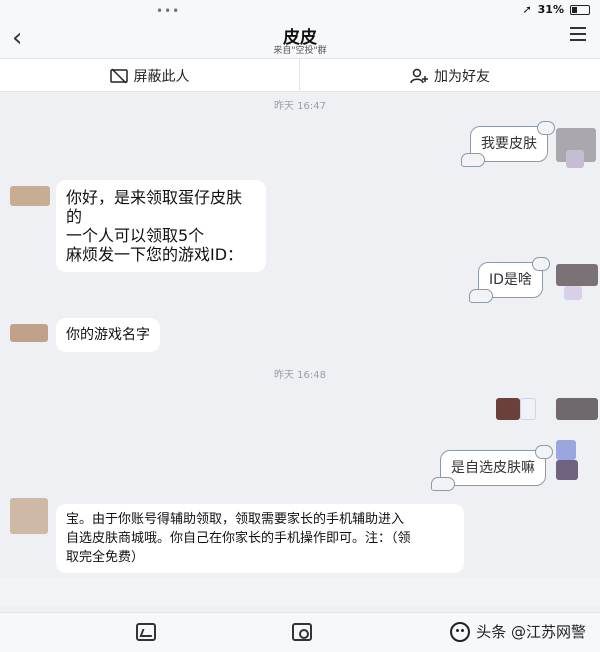 The width and height of the screenshot is (600, 652). I want to click on message-bubble-received: 你好，是来领取蛋仔皮肤的 一个人可以领取5个 麻烦发一下您的游戏ID：, so click(161, 226).